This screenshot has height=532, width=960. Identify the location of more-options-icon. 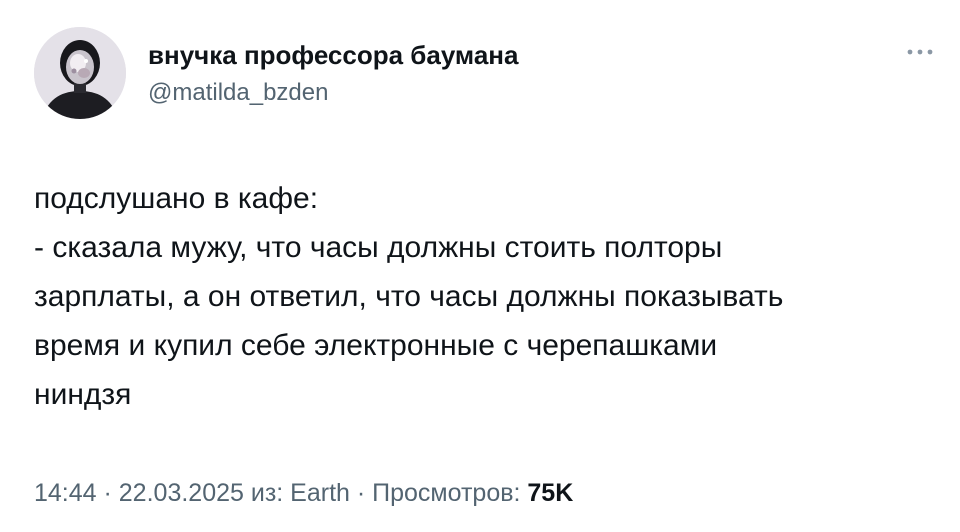
(920, 52).